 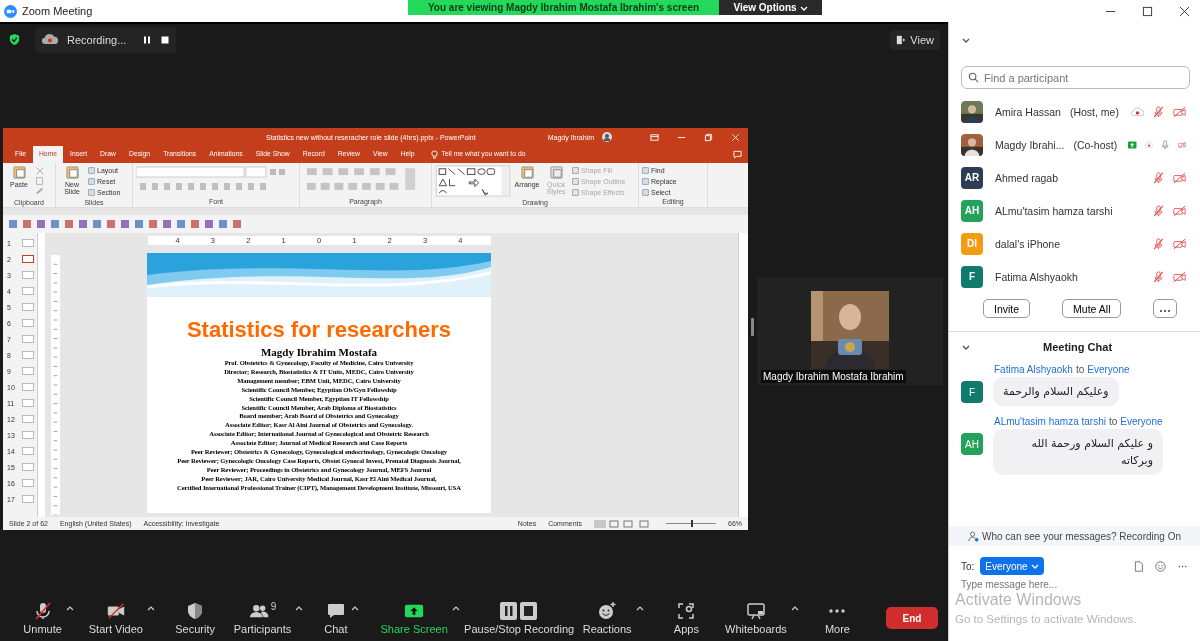 I want to click on toolbar-button: Start Video, so click(x=115, y=618).